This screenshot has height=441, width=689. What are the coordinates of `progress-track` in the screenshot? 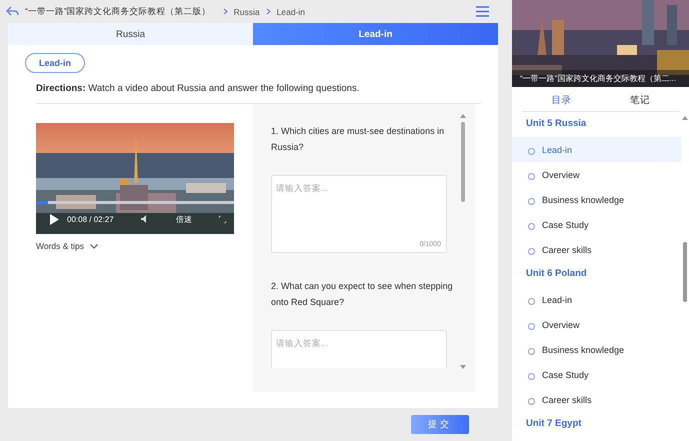 It's located at (135, 202).